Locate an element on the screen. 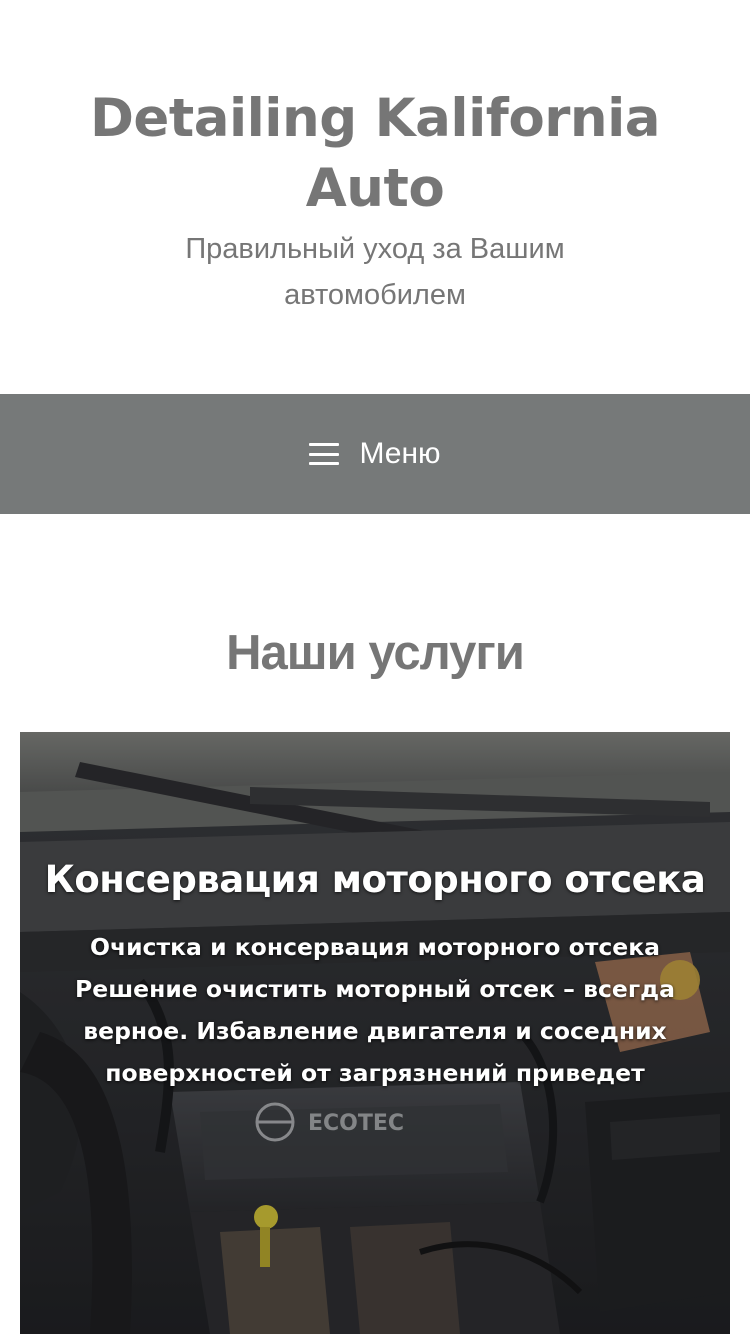 The width and height of the screenshot is (750, 1334). menu-toggle-button: Меню is located at coordinates (375, 453).